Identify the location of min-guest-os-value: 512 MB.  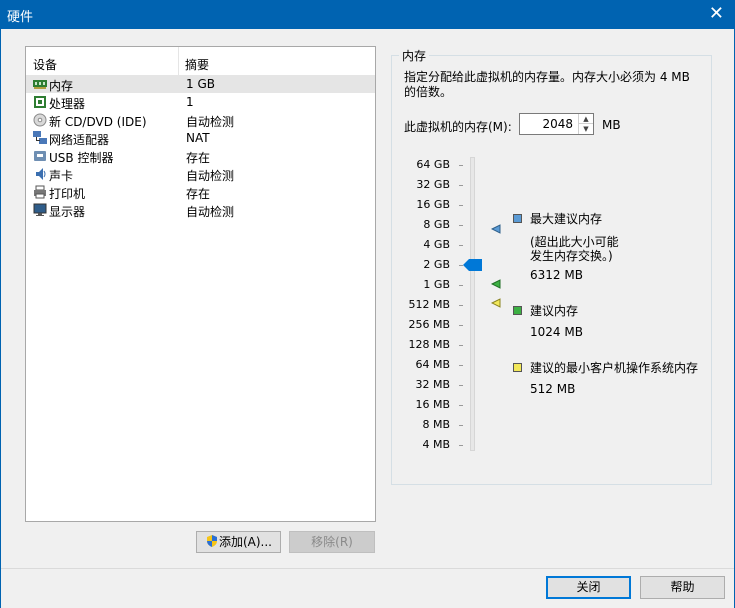
(553, 389).